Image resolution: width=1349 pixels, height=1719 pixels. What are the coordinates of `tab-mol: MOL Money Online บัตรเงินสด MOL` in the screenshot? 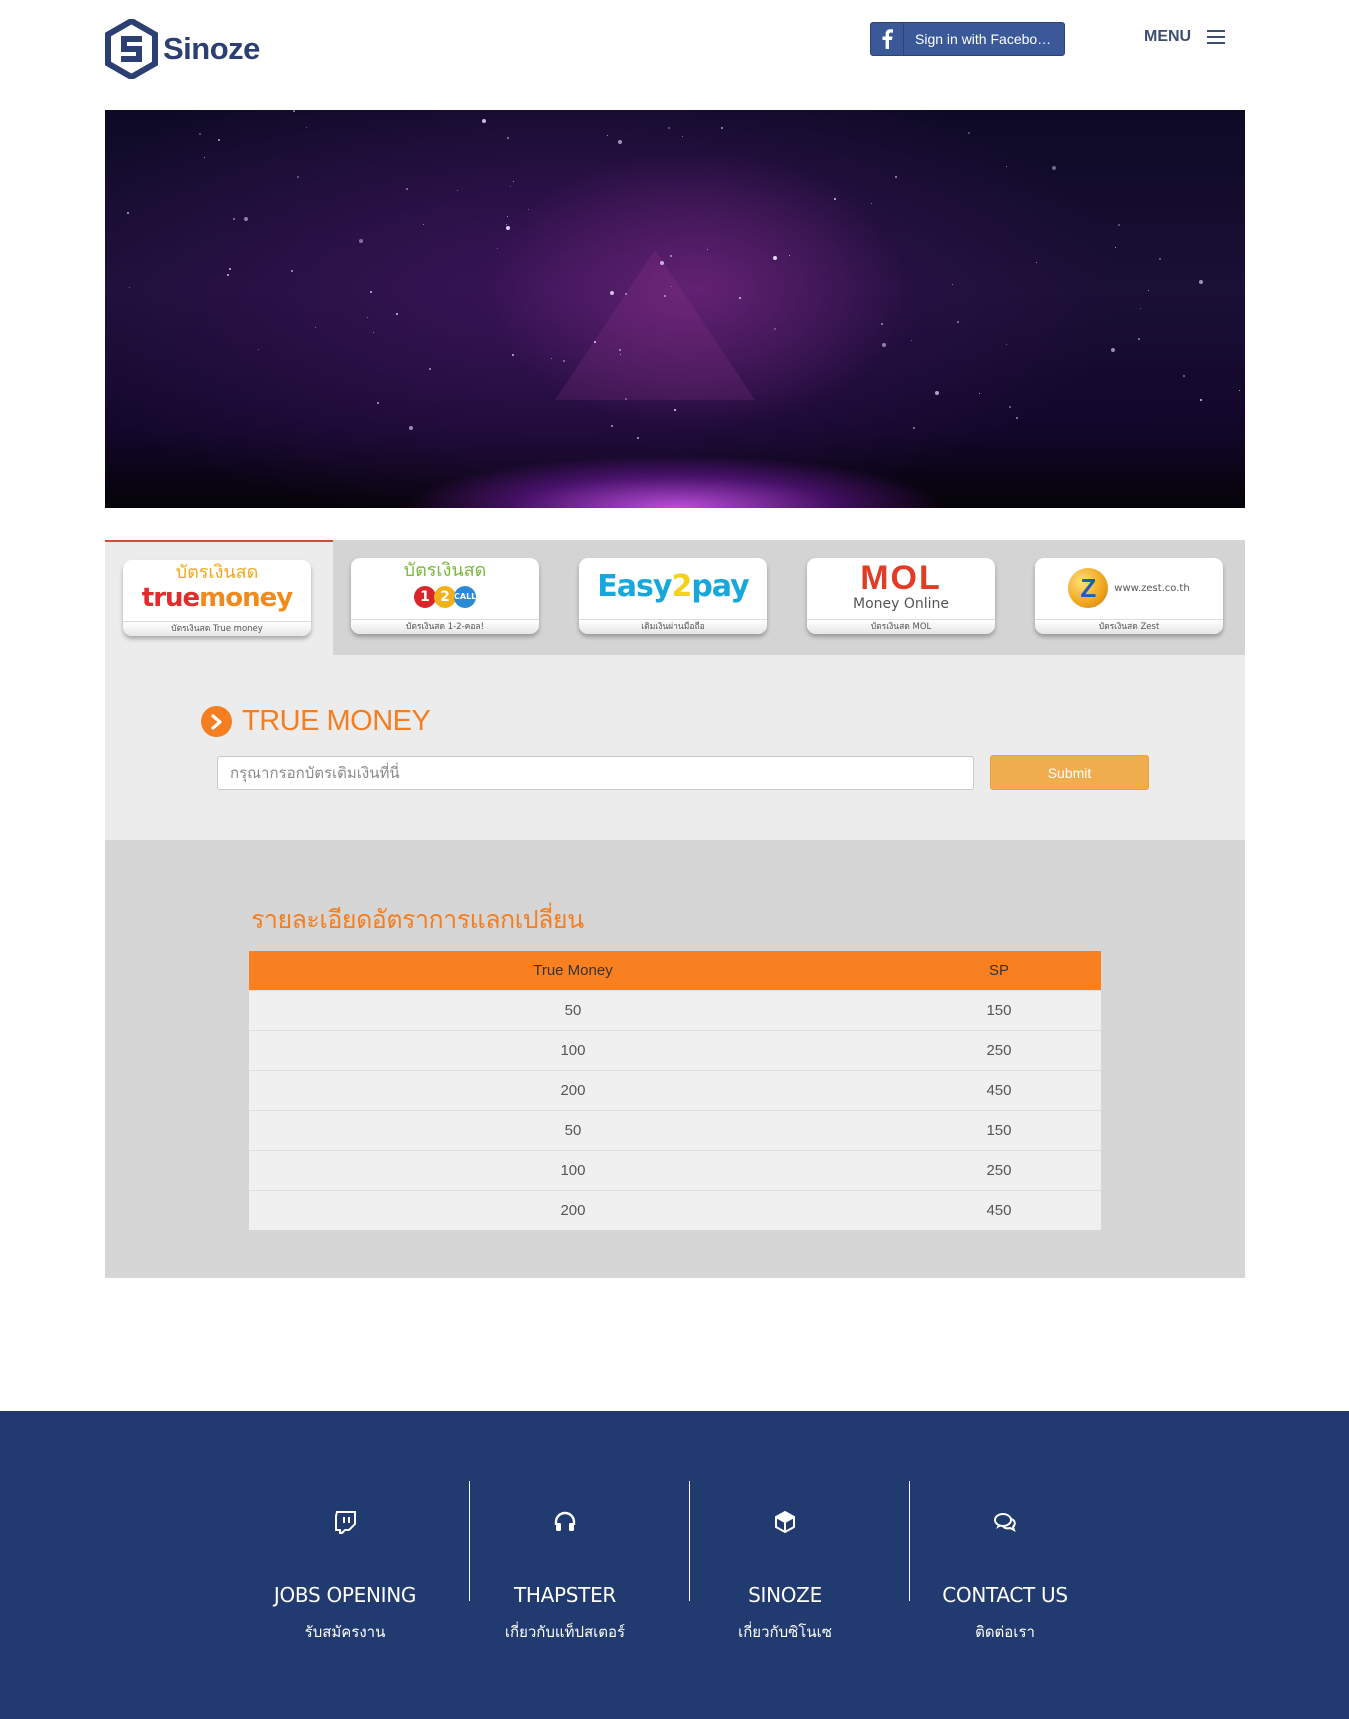 It's located at (903, 597).